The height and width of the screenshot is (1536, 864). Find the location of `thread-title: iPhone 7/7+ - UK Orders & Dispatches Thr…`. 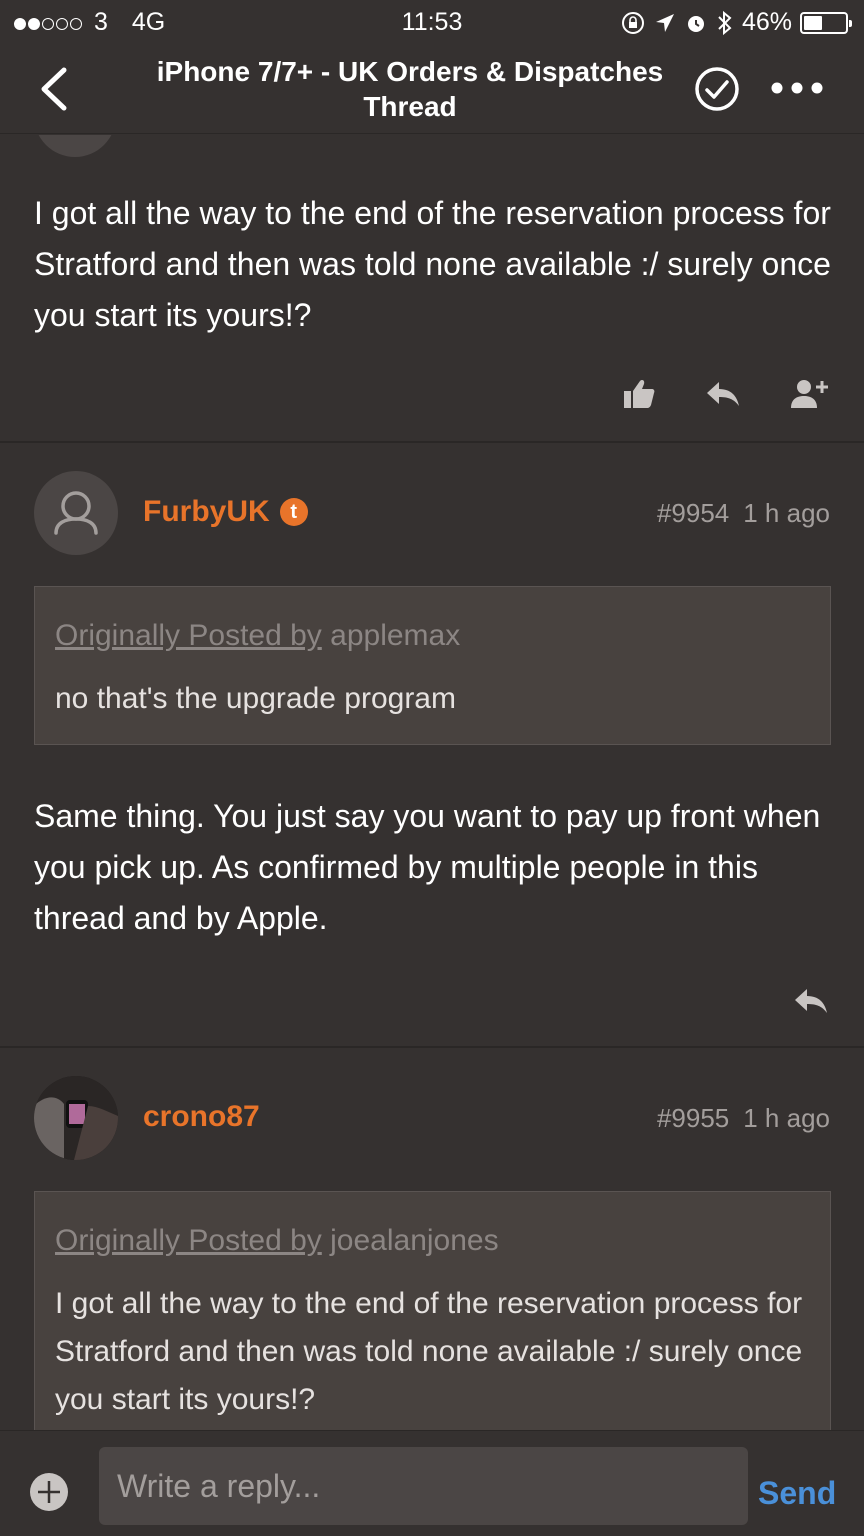

thread-title: iPhone 7/7+ - UK Orders & Dispatches Thr… is located at coordinates (410, 89).